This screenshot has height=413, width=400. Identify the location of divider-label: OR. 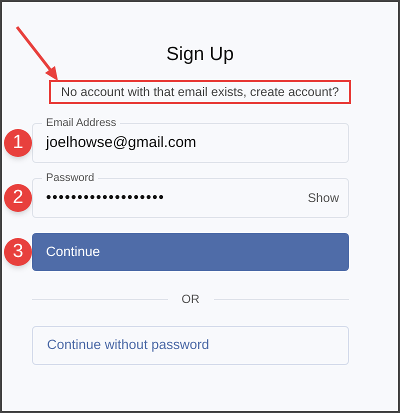
(190, 299).